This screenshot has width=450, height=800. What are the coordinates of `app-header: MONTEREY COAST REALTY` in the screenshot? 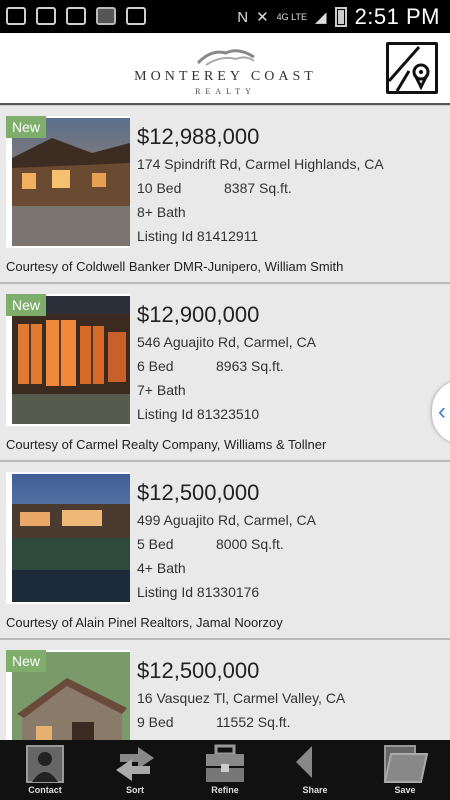 It's located at (225, 69).